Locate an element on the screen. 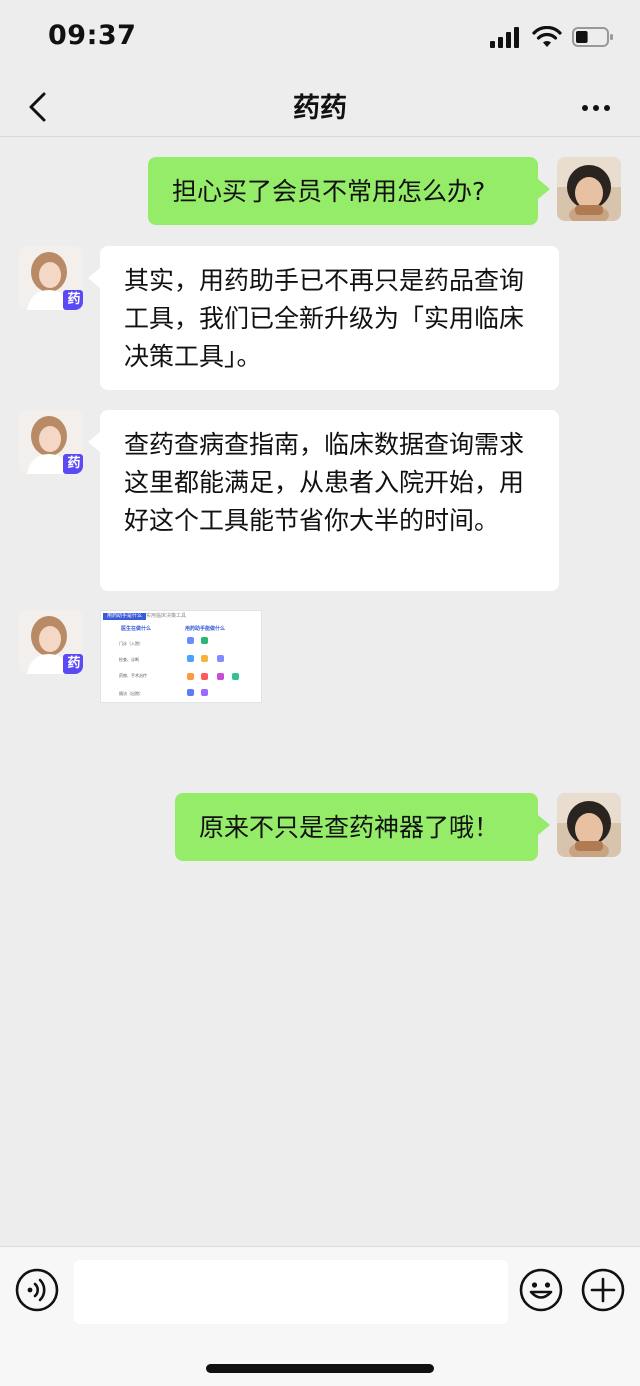 Image resolution: width=640 pixels, height=1386 pixels. message-text: 担心买了会员不常用怎么办? is located at coordinates (329, 191).